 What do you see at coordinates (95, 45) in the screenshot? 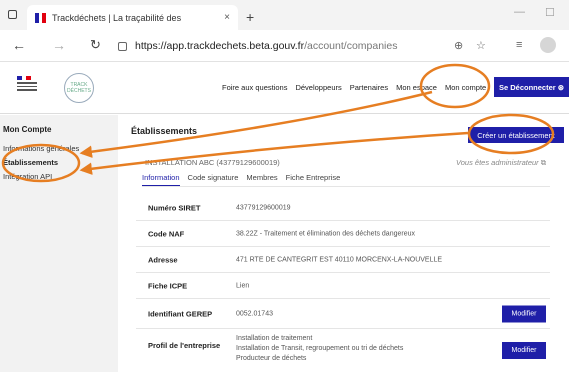
I see `reload-icon: ↻` at bounding box center [95, 45].